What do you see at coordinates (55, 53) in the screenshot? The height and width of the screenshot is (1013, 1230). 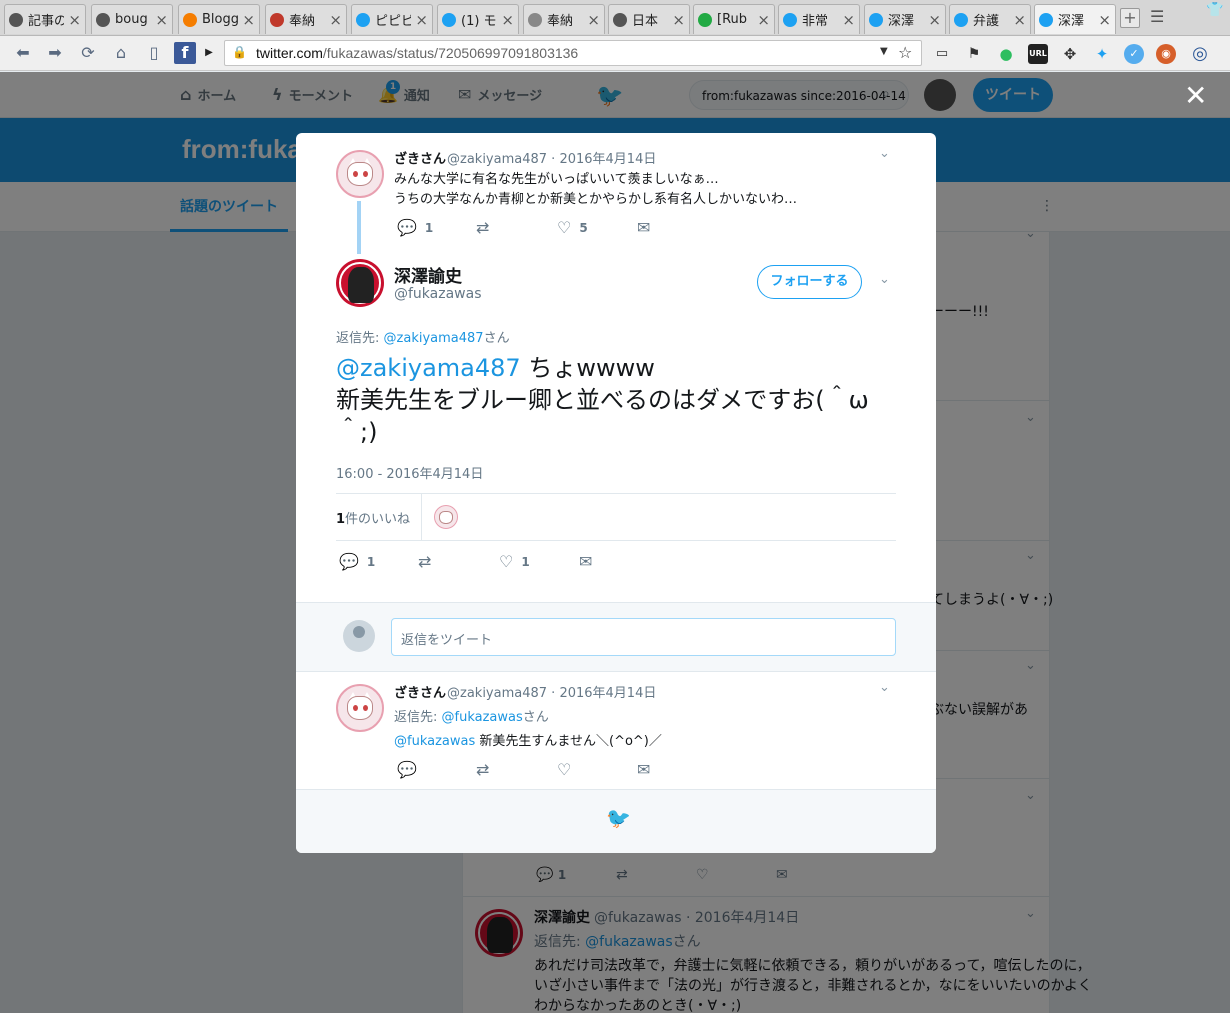 I see `forward-arrow-icon: ➡` at bounding box center [55, 53].